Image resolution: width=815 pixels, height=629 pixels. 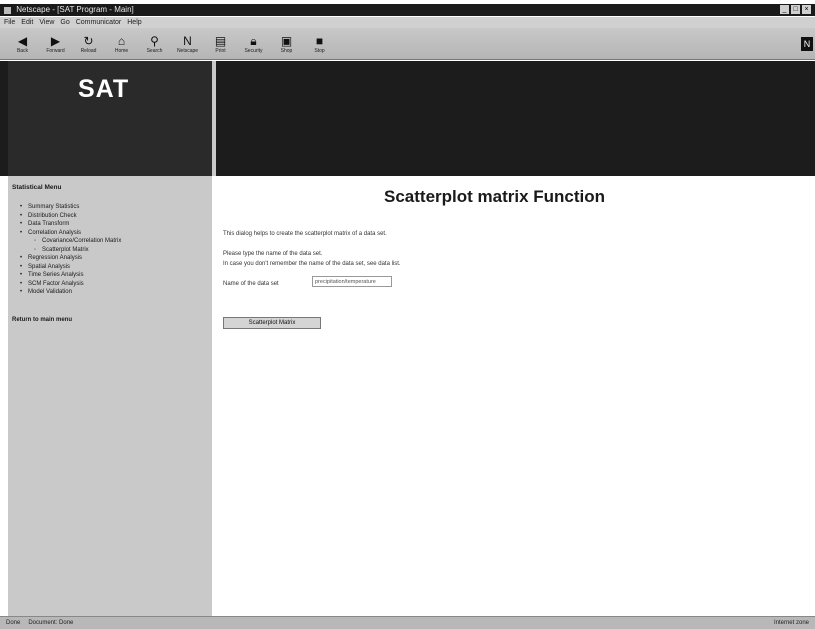 I want to click on menu-file: File, so click(x=9, y=22).